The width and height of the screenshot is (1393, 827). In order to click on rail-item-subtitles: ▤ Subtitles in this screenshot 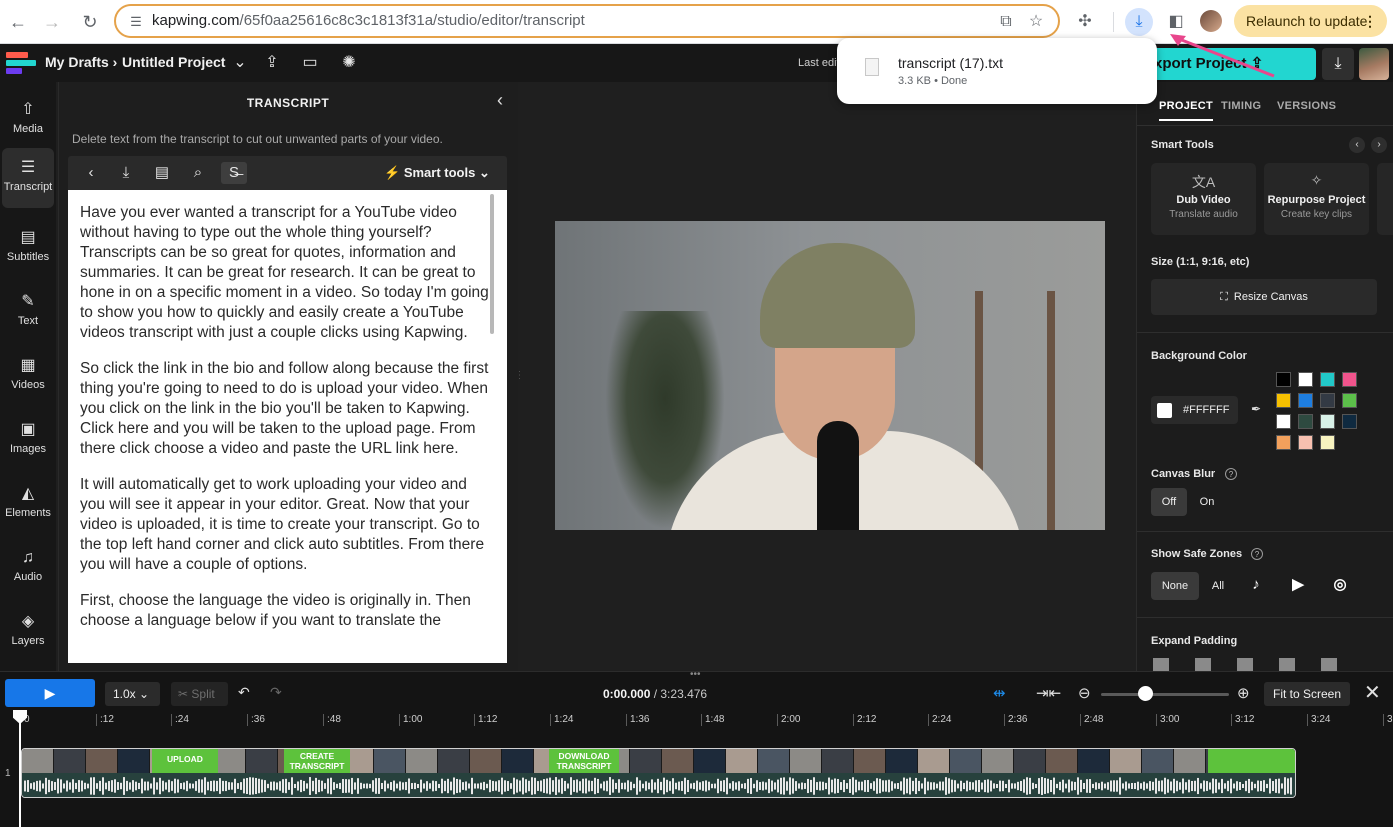, I will do `click(28, 248)`.